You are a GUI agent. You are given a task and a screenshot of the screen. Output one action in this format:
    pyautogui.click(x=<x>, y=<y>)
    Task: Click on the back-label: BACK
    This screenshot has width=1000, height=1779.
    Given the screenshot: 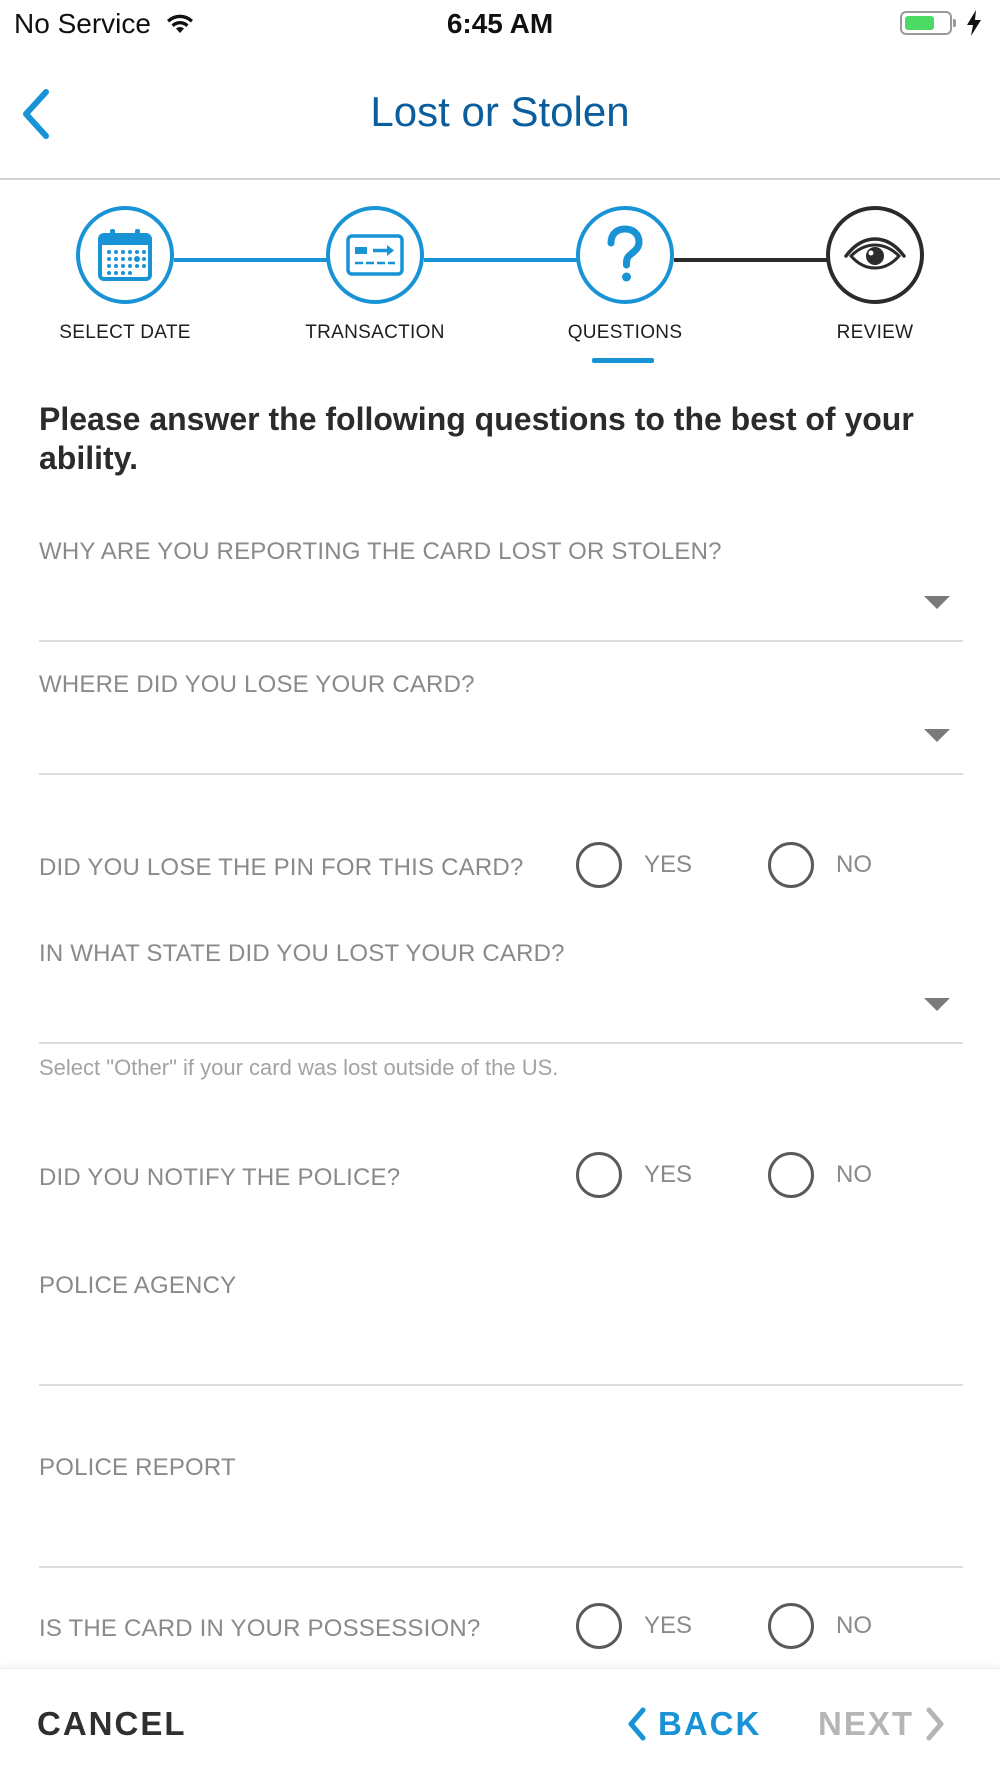 What is the action you would take?
    pyautogui.click(x=710, y=1723)
    